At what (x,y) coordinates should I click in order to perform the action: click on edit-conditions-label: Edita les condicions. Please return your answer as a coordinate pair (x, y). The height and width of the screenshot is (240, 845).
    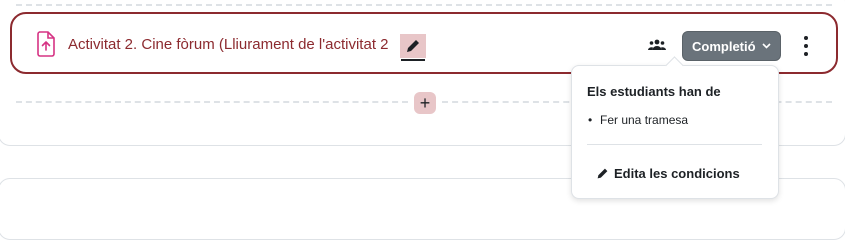
    Looking at the image, I should click on (677, 173).